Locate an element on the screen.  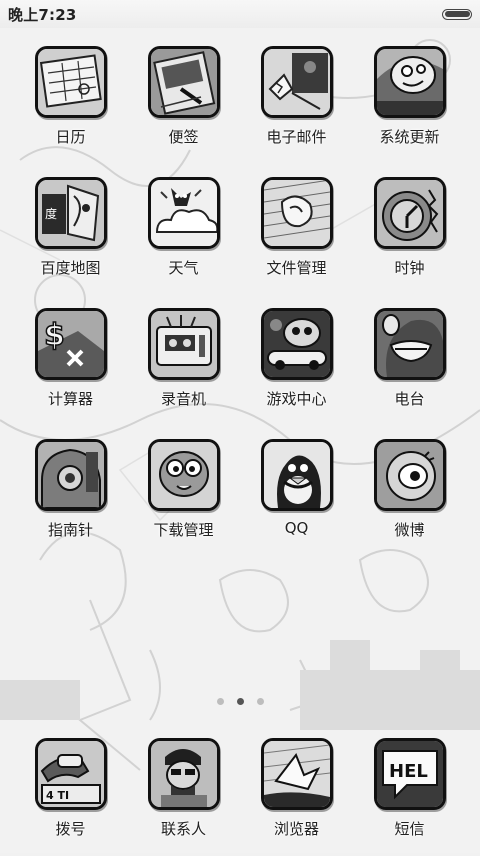
app-download-manager: 下载管理 is located at coordinates (183, 498).